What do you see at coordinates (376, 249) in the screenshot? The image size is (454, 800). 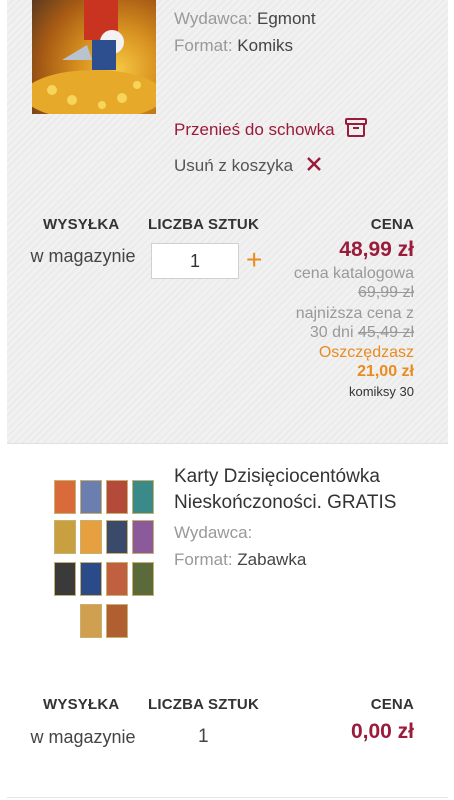 I see `price-current: 48,99 zł` at bounding box center [376, 249].